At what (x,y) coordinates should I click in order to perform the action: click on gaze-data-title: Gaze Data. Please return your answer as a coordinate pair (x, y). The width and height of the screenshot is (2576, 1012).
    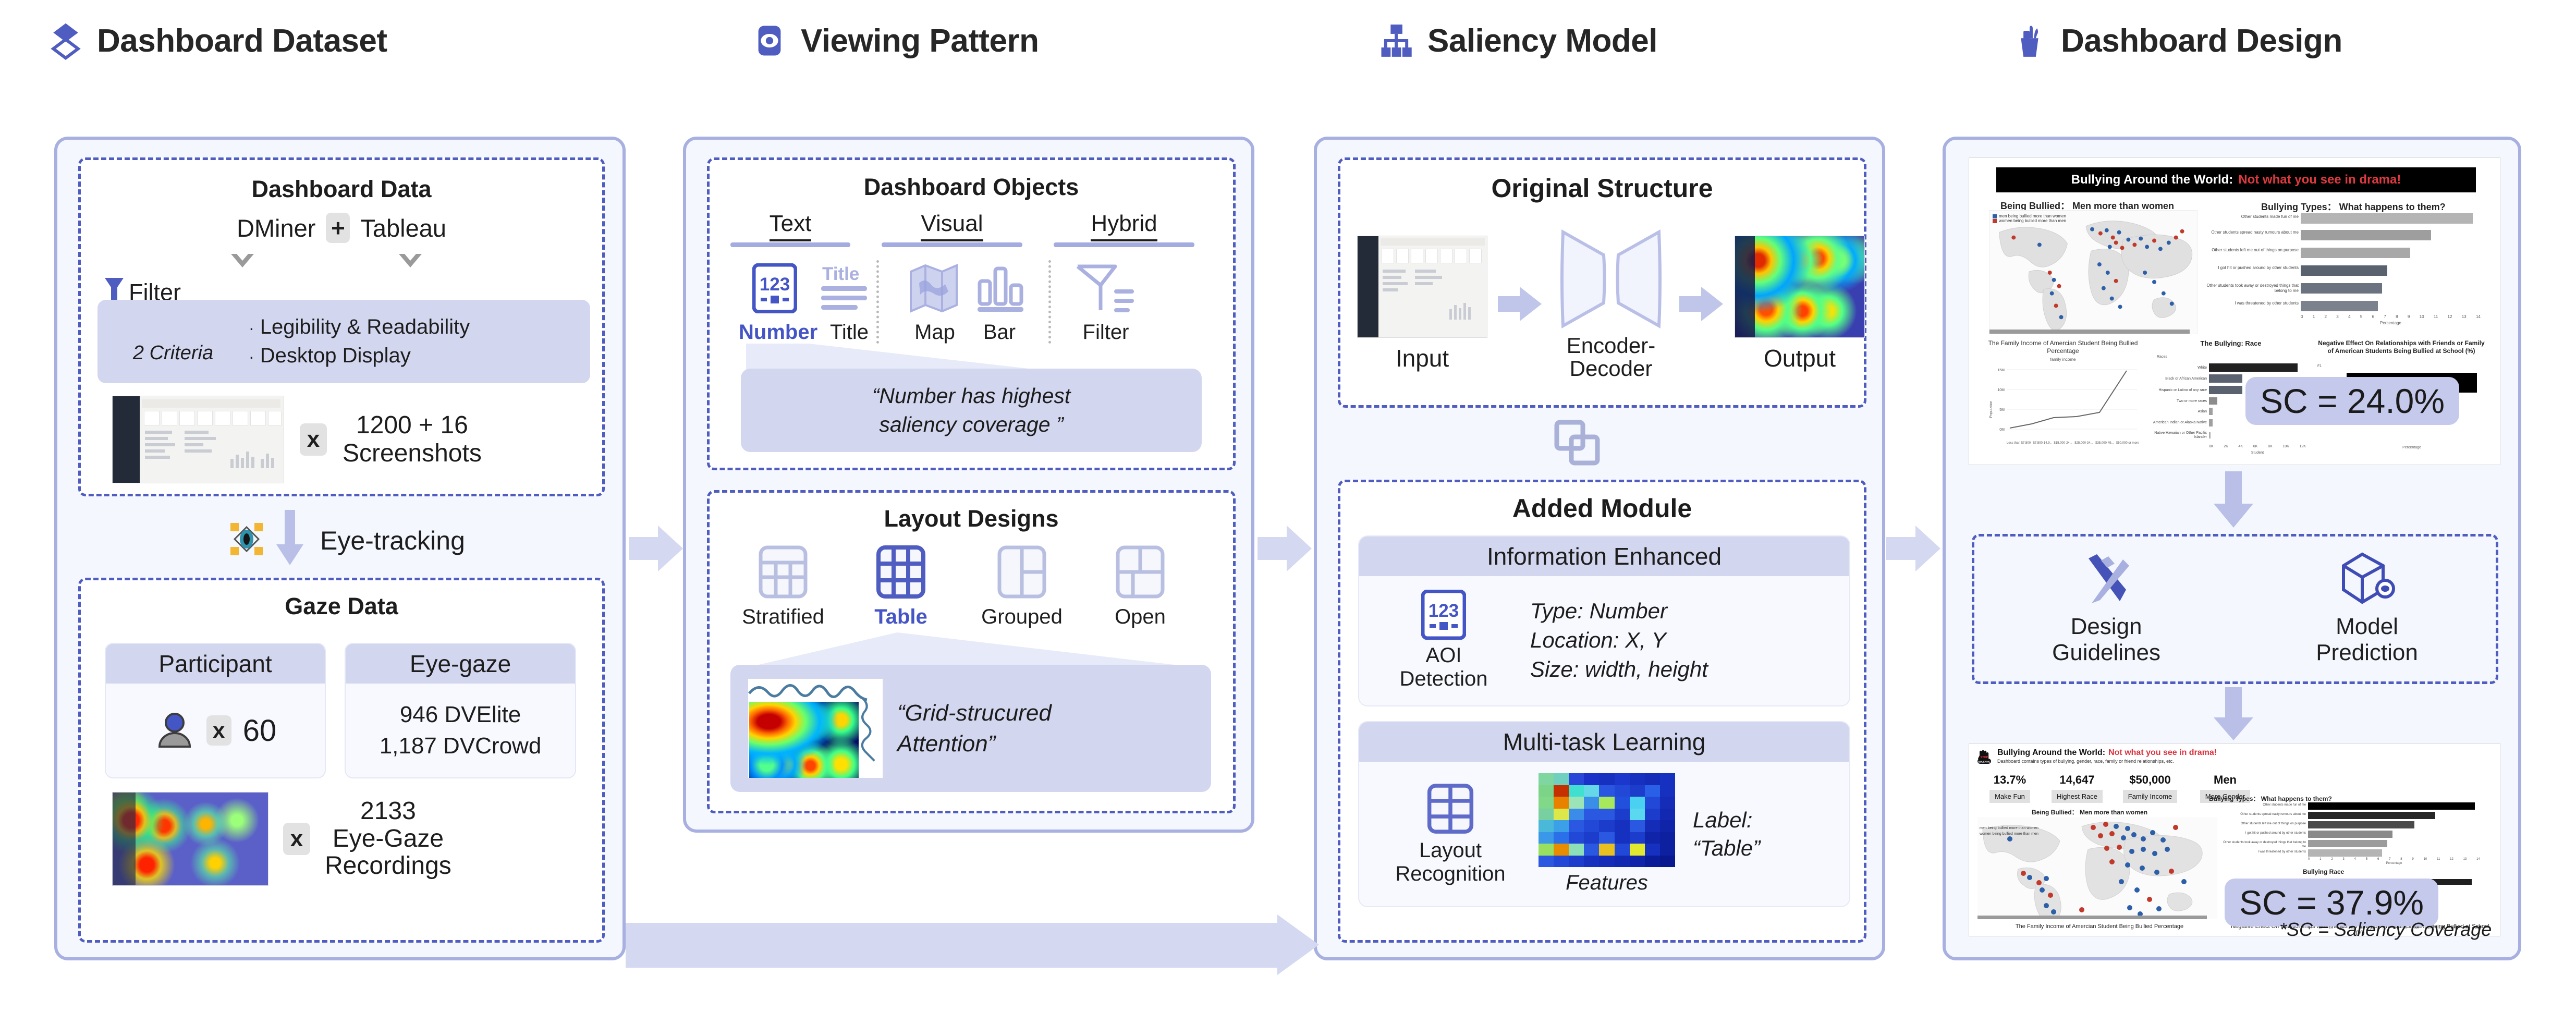
    Looking at the image, I should click on (341, 606).